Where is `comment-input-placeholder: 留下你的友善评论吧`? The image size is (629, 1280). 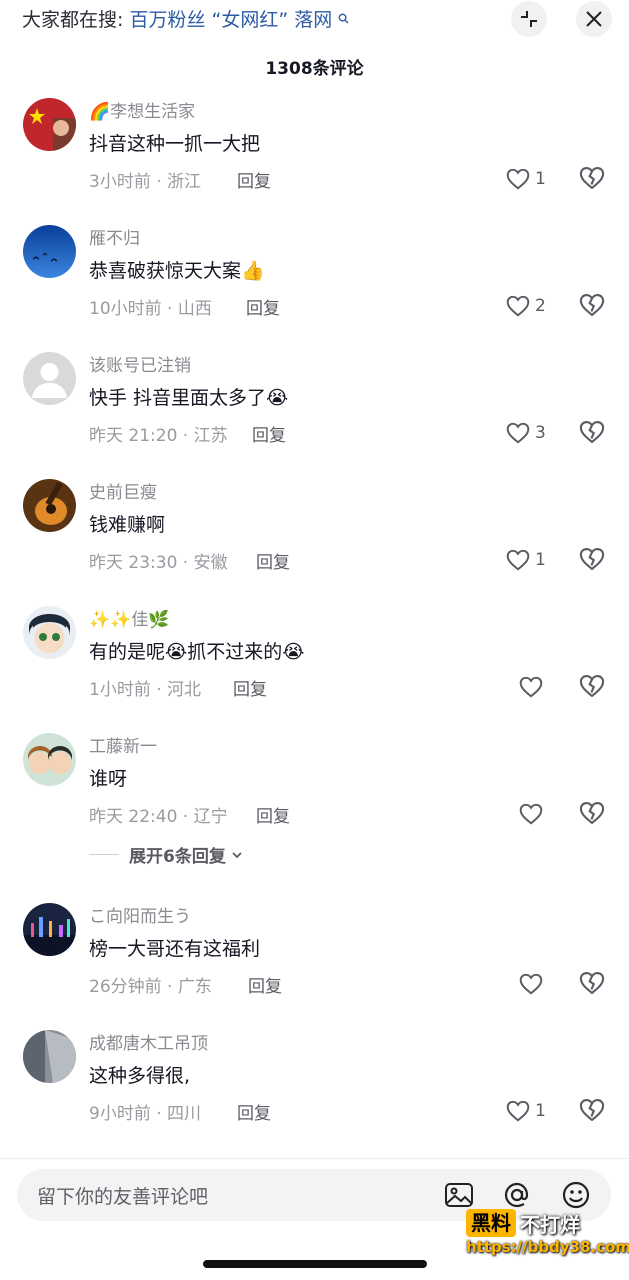
comment-input-placeholder: 留下你的友善评论吧 is located at coordinates (123, 1197).